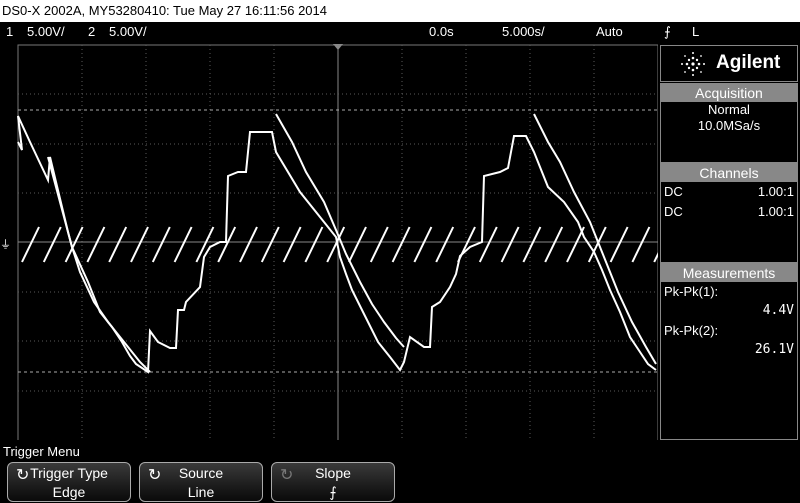 Image resolution: width=800 pixels, height=503 pixels. Describe the element at coordinates (729, 93) in the screenshot. I see `acquisition-heading: Acquisition` at that location.